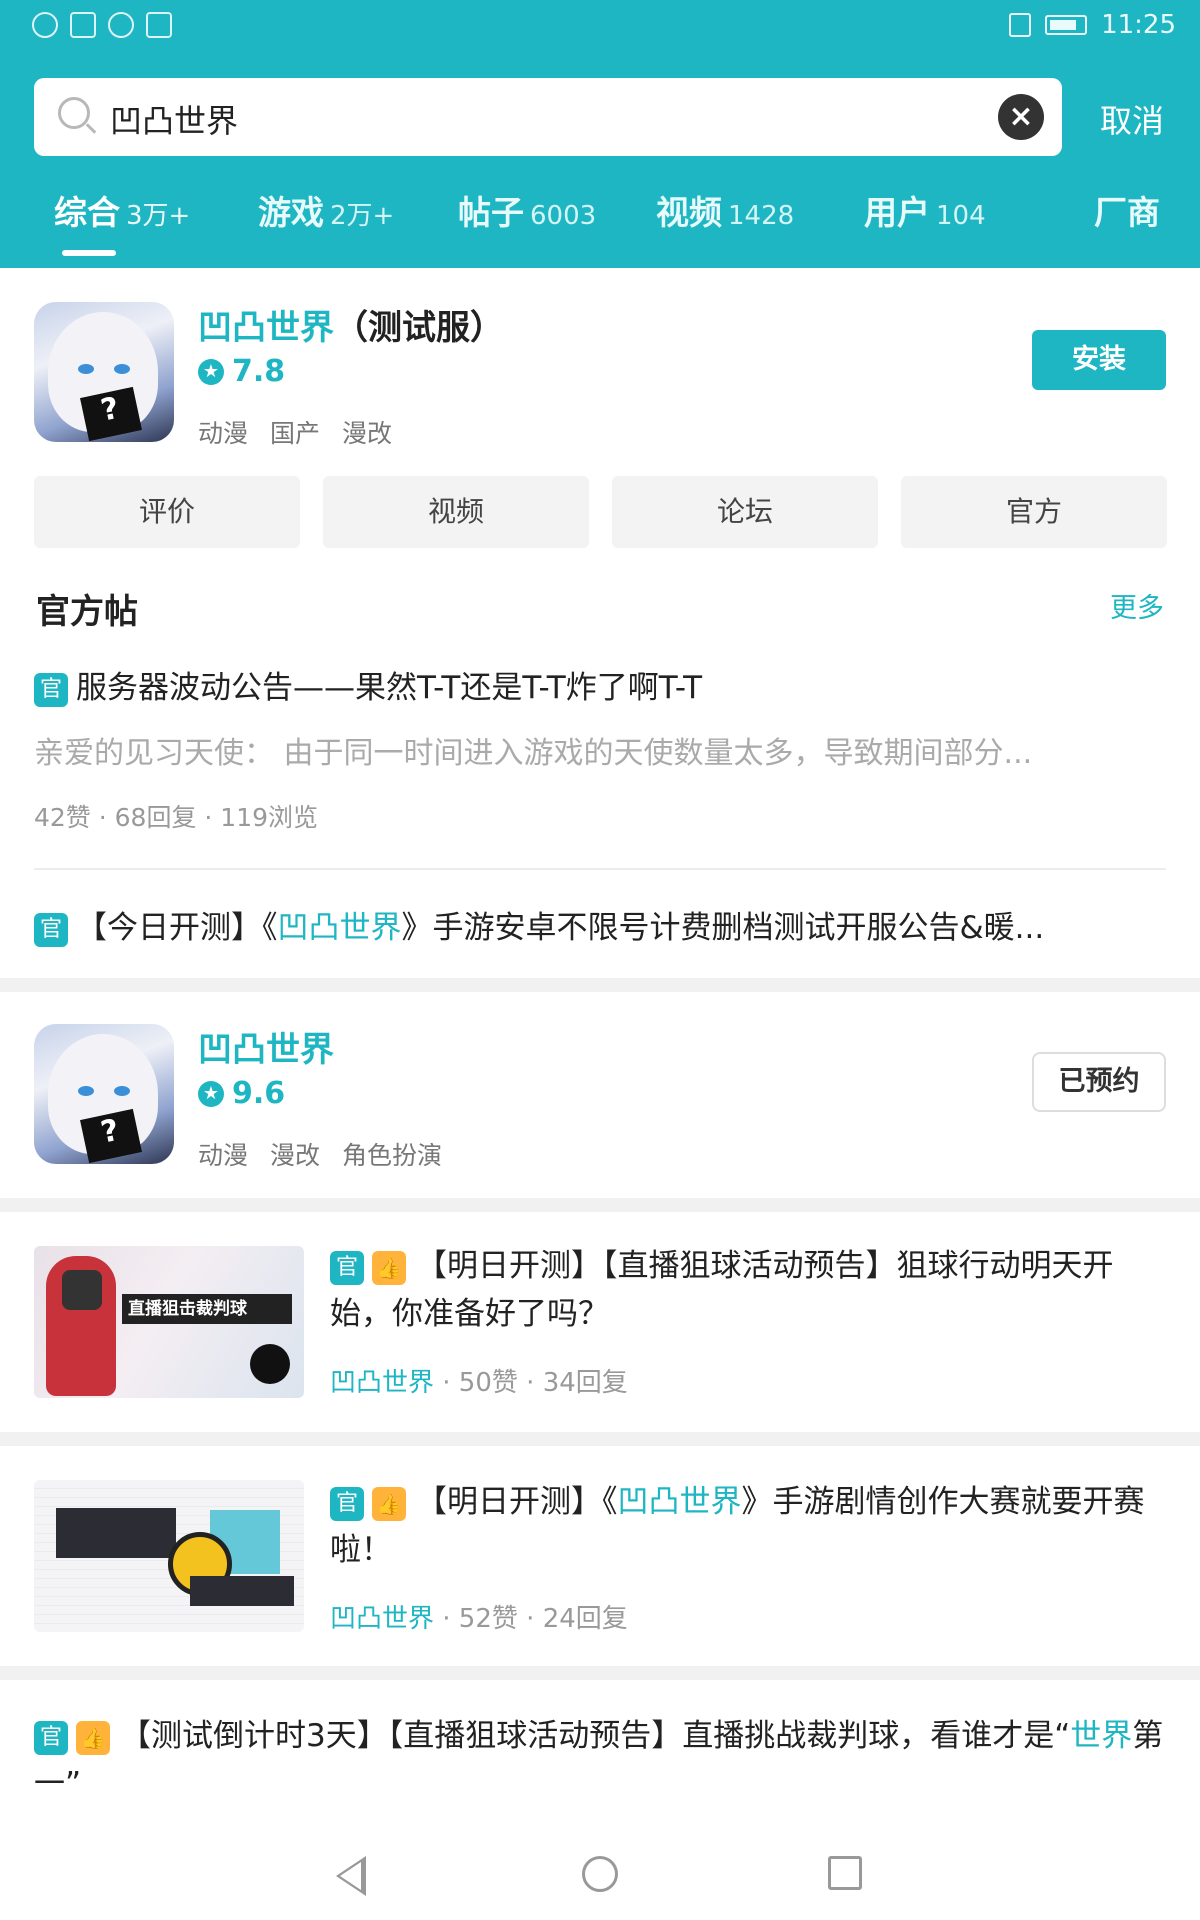 This screenshot has height=1920, width=1200. Describe the element at coordinates (925, 210) in the screenshot. I see `tab-users: 用户 104` at that location.